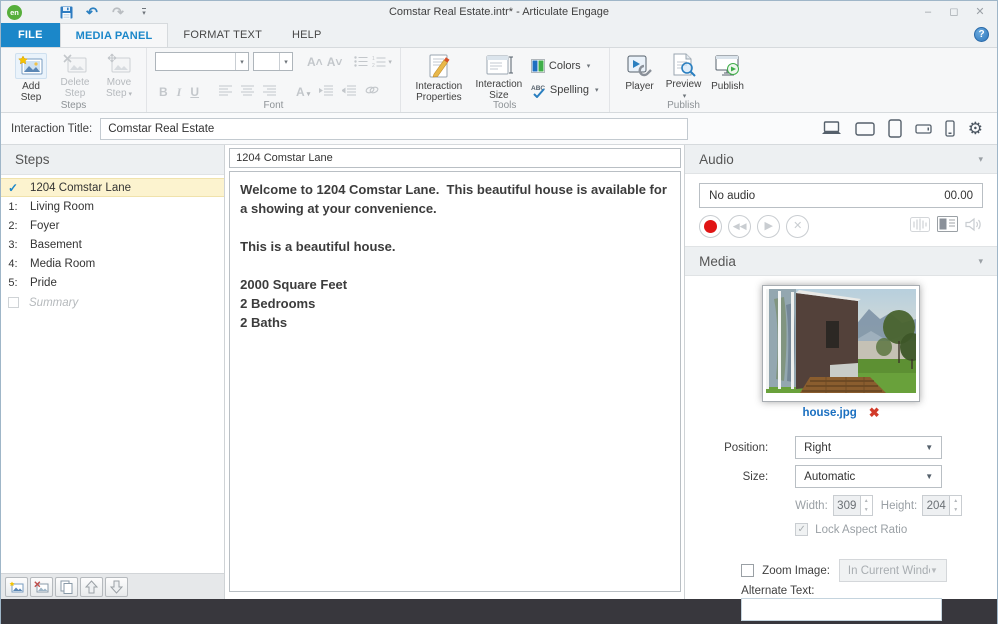 The width and height of the screenshot is (998, 624). I want to click on editor-line: 2000 Square Feet, so click(294, 284).